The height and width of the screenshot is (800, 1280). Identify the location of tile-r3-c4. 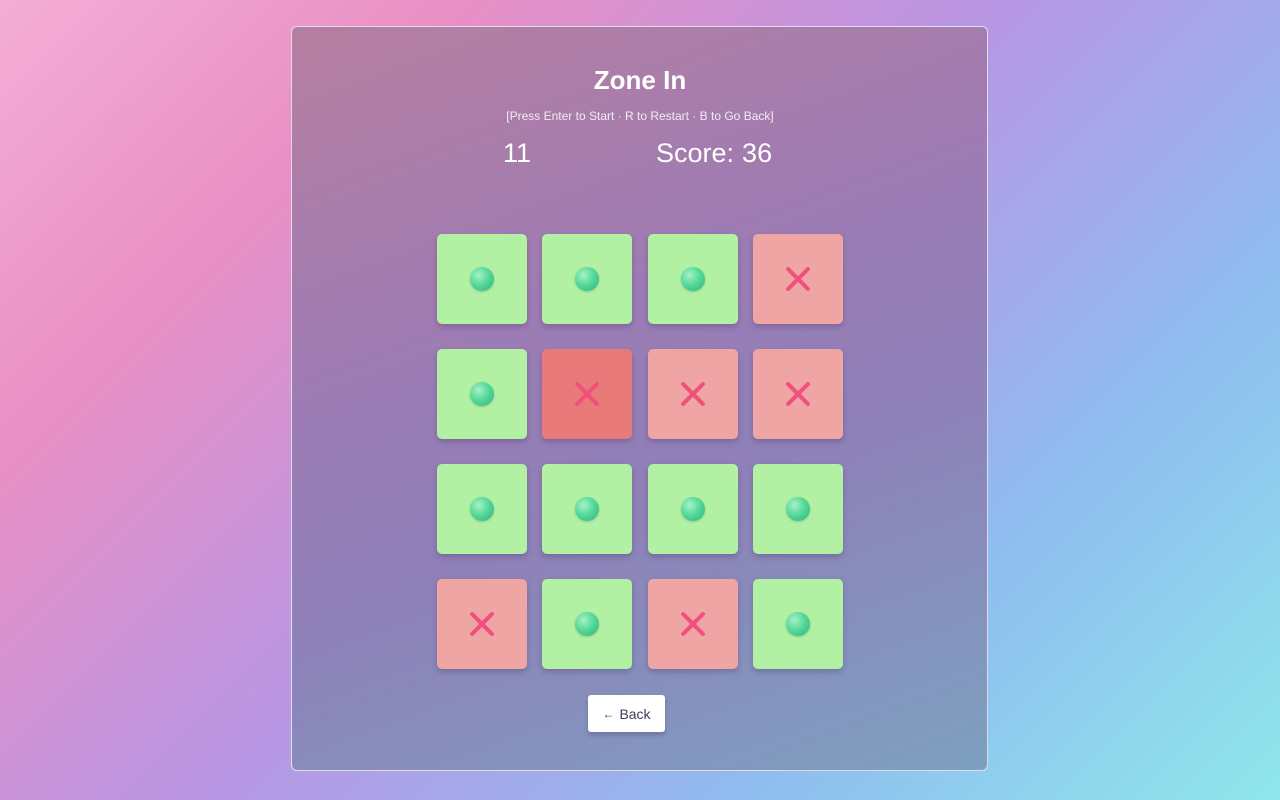
(798, 509).